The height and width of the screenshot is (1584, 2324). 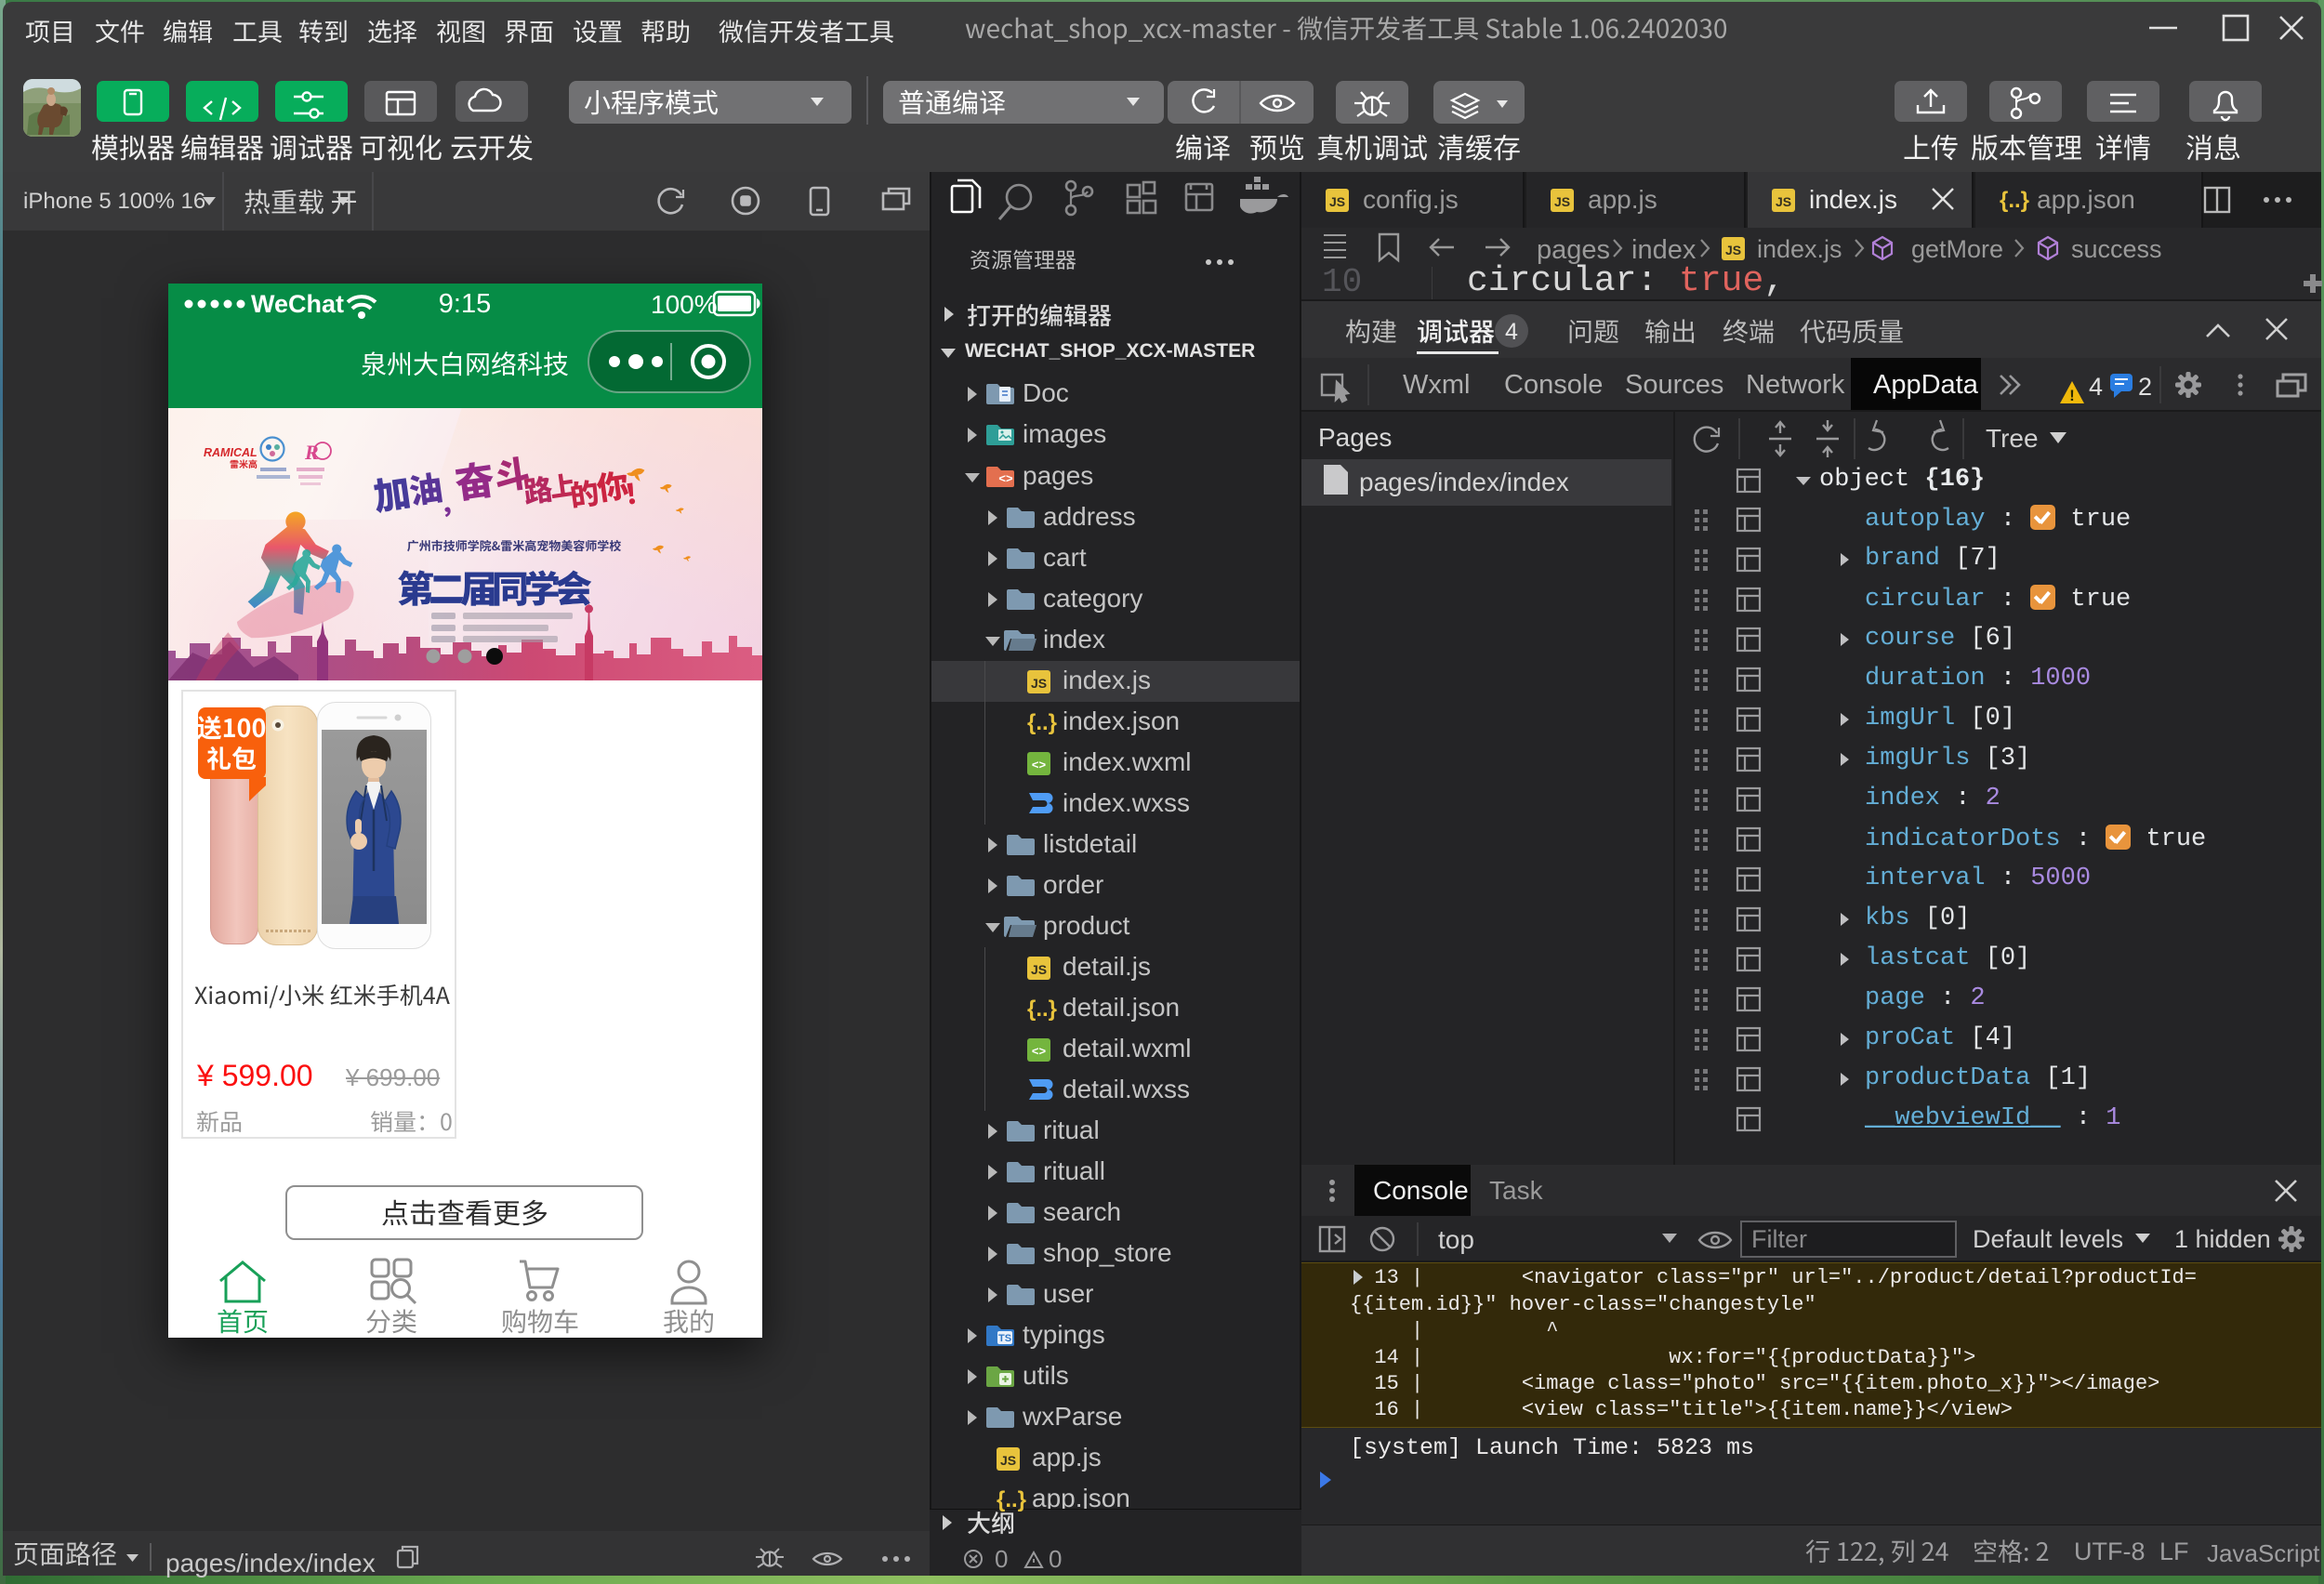 What do you see at coordinates (230, 452) in the screenshot?
I see `svg-text: RAMICAL` at bounding box center [230, 452].